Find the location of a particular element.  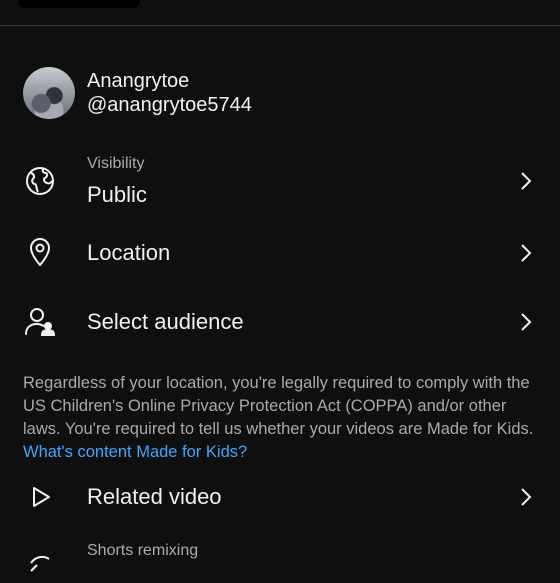

related-video-row: Related video is located at coordinates (280, 498).